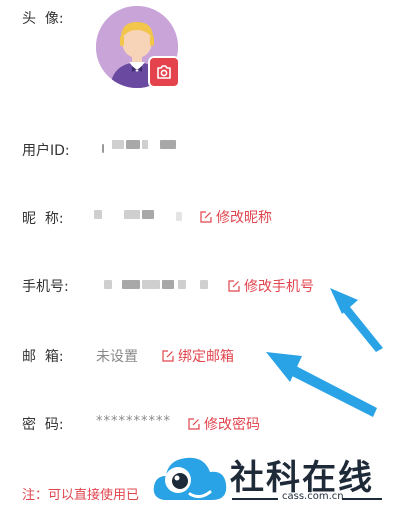  Describe the element at coordinates (313, 496) in the screenshot. I see `watermark-domain: cass.com.cn` at that location.